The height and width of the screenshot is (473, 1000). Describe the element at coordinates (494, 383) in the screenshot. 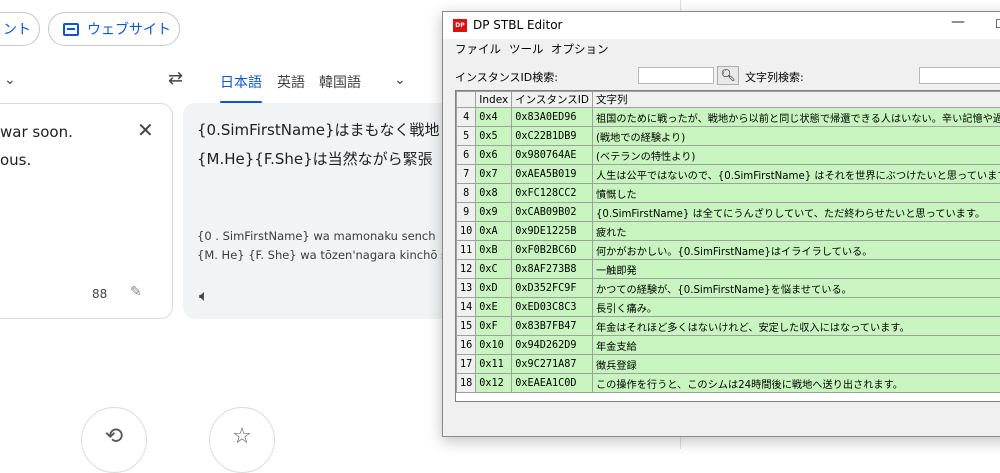

I see `index-cell: 0x12` at that location.